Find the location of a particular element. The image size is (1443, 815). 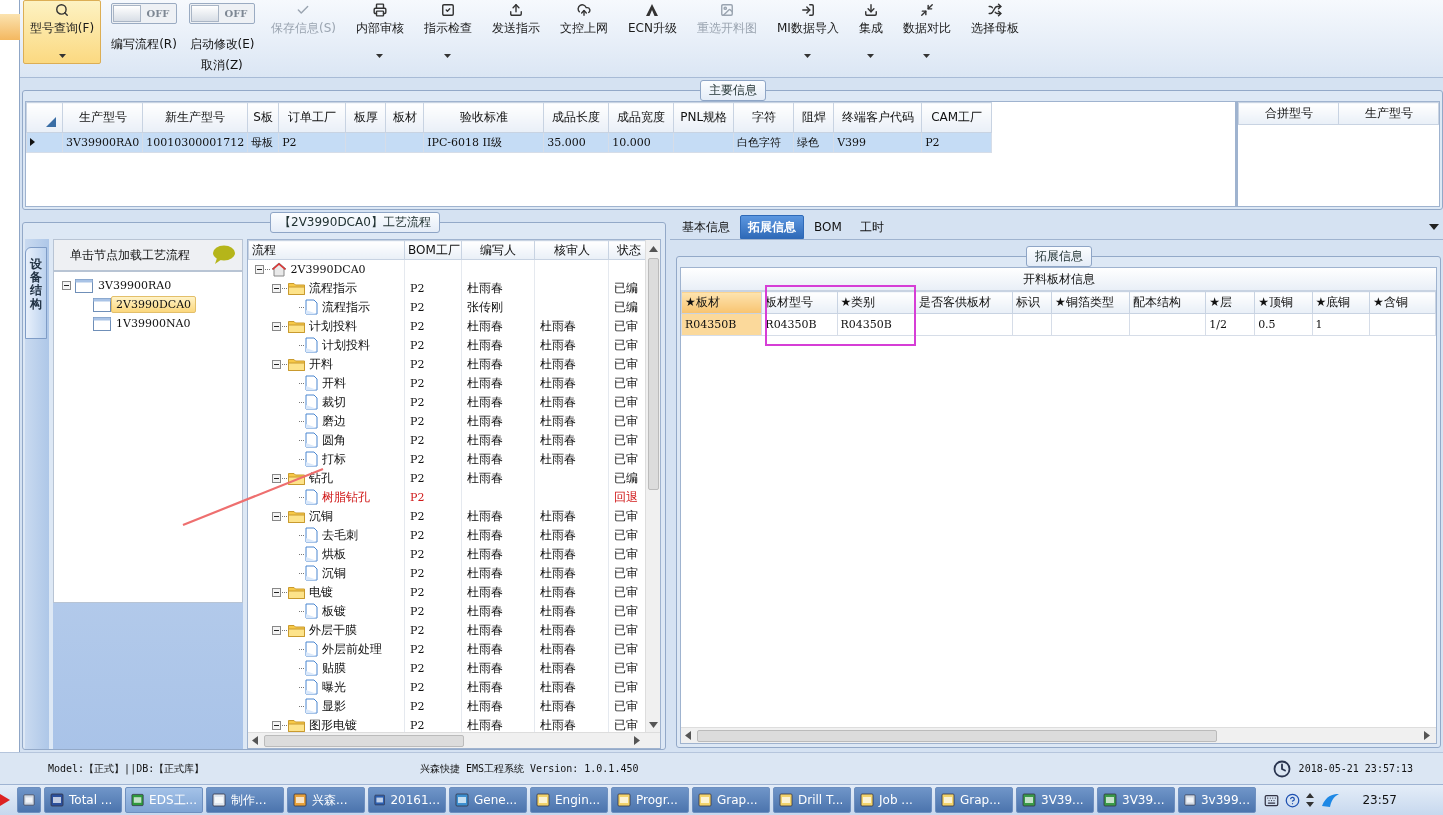

toolbar-button: 内部审核 is located at coordinates (380, 32).